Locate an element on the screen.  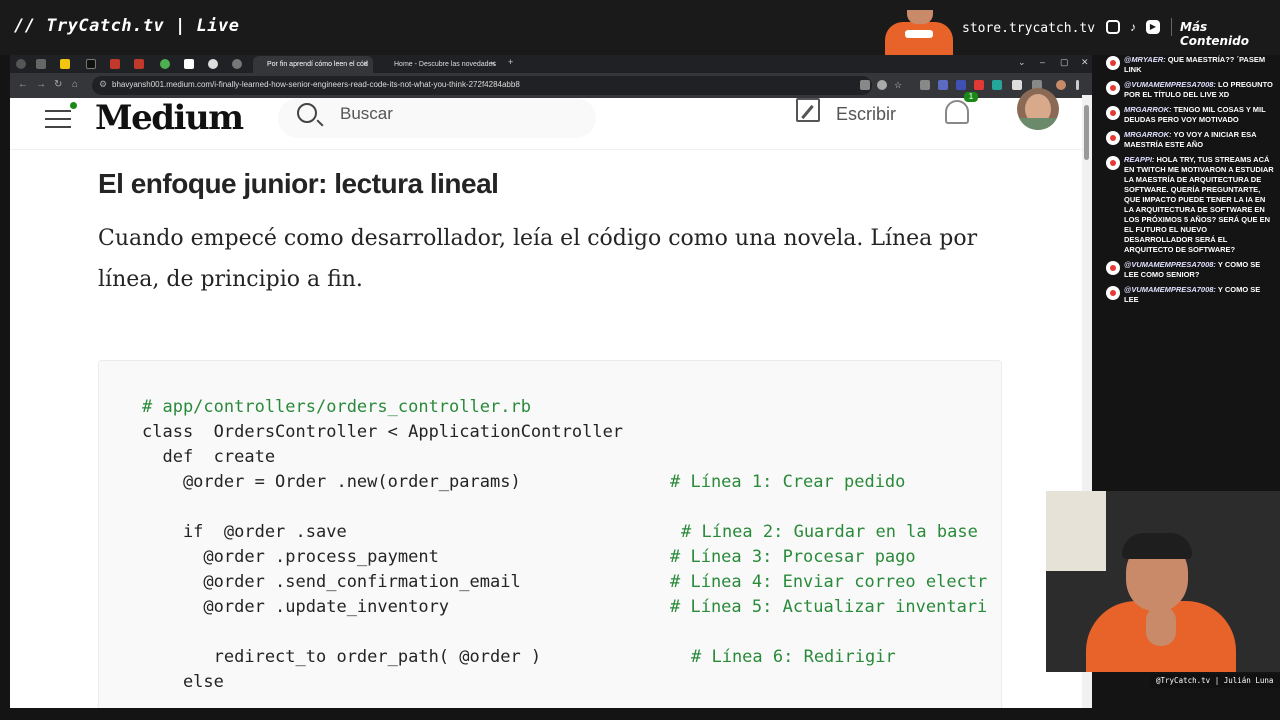
tab-menu-icon is located at coordinates (21, 64).